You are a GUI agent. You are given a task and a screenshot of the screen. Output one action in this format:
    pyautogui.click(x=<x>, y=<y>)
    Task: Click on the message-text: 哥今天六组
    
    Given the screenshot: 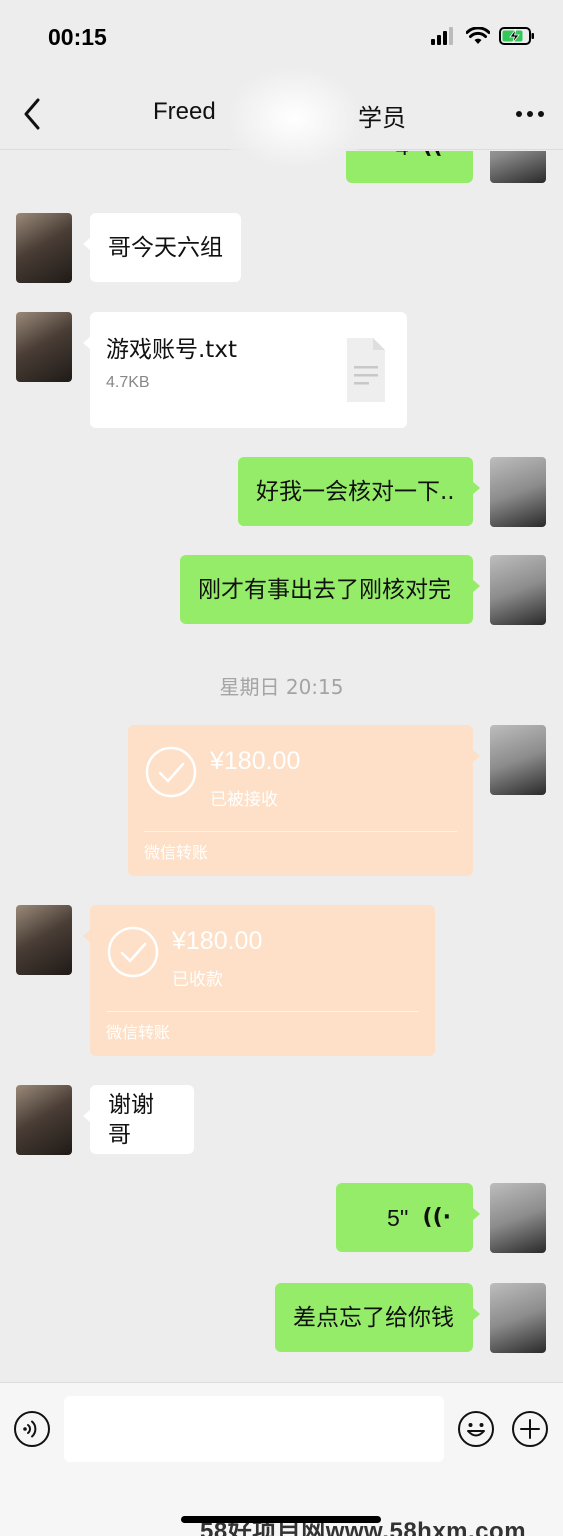 What is the action you would take?
    pyautogui.click(x=165, y=247)
    